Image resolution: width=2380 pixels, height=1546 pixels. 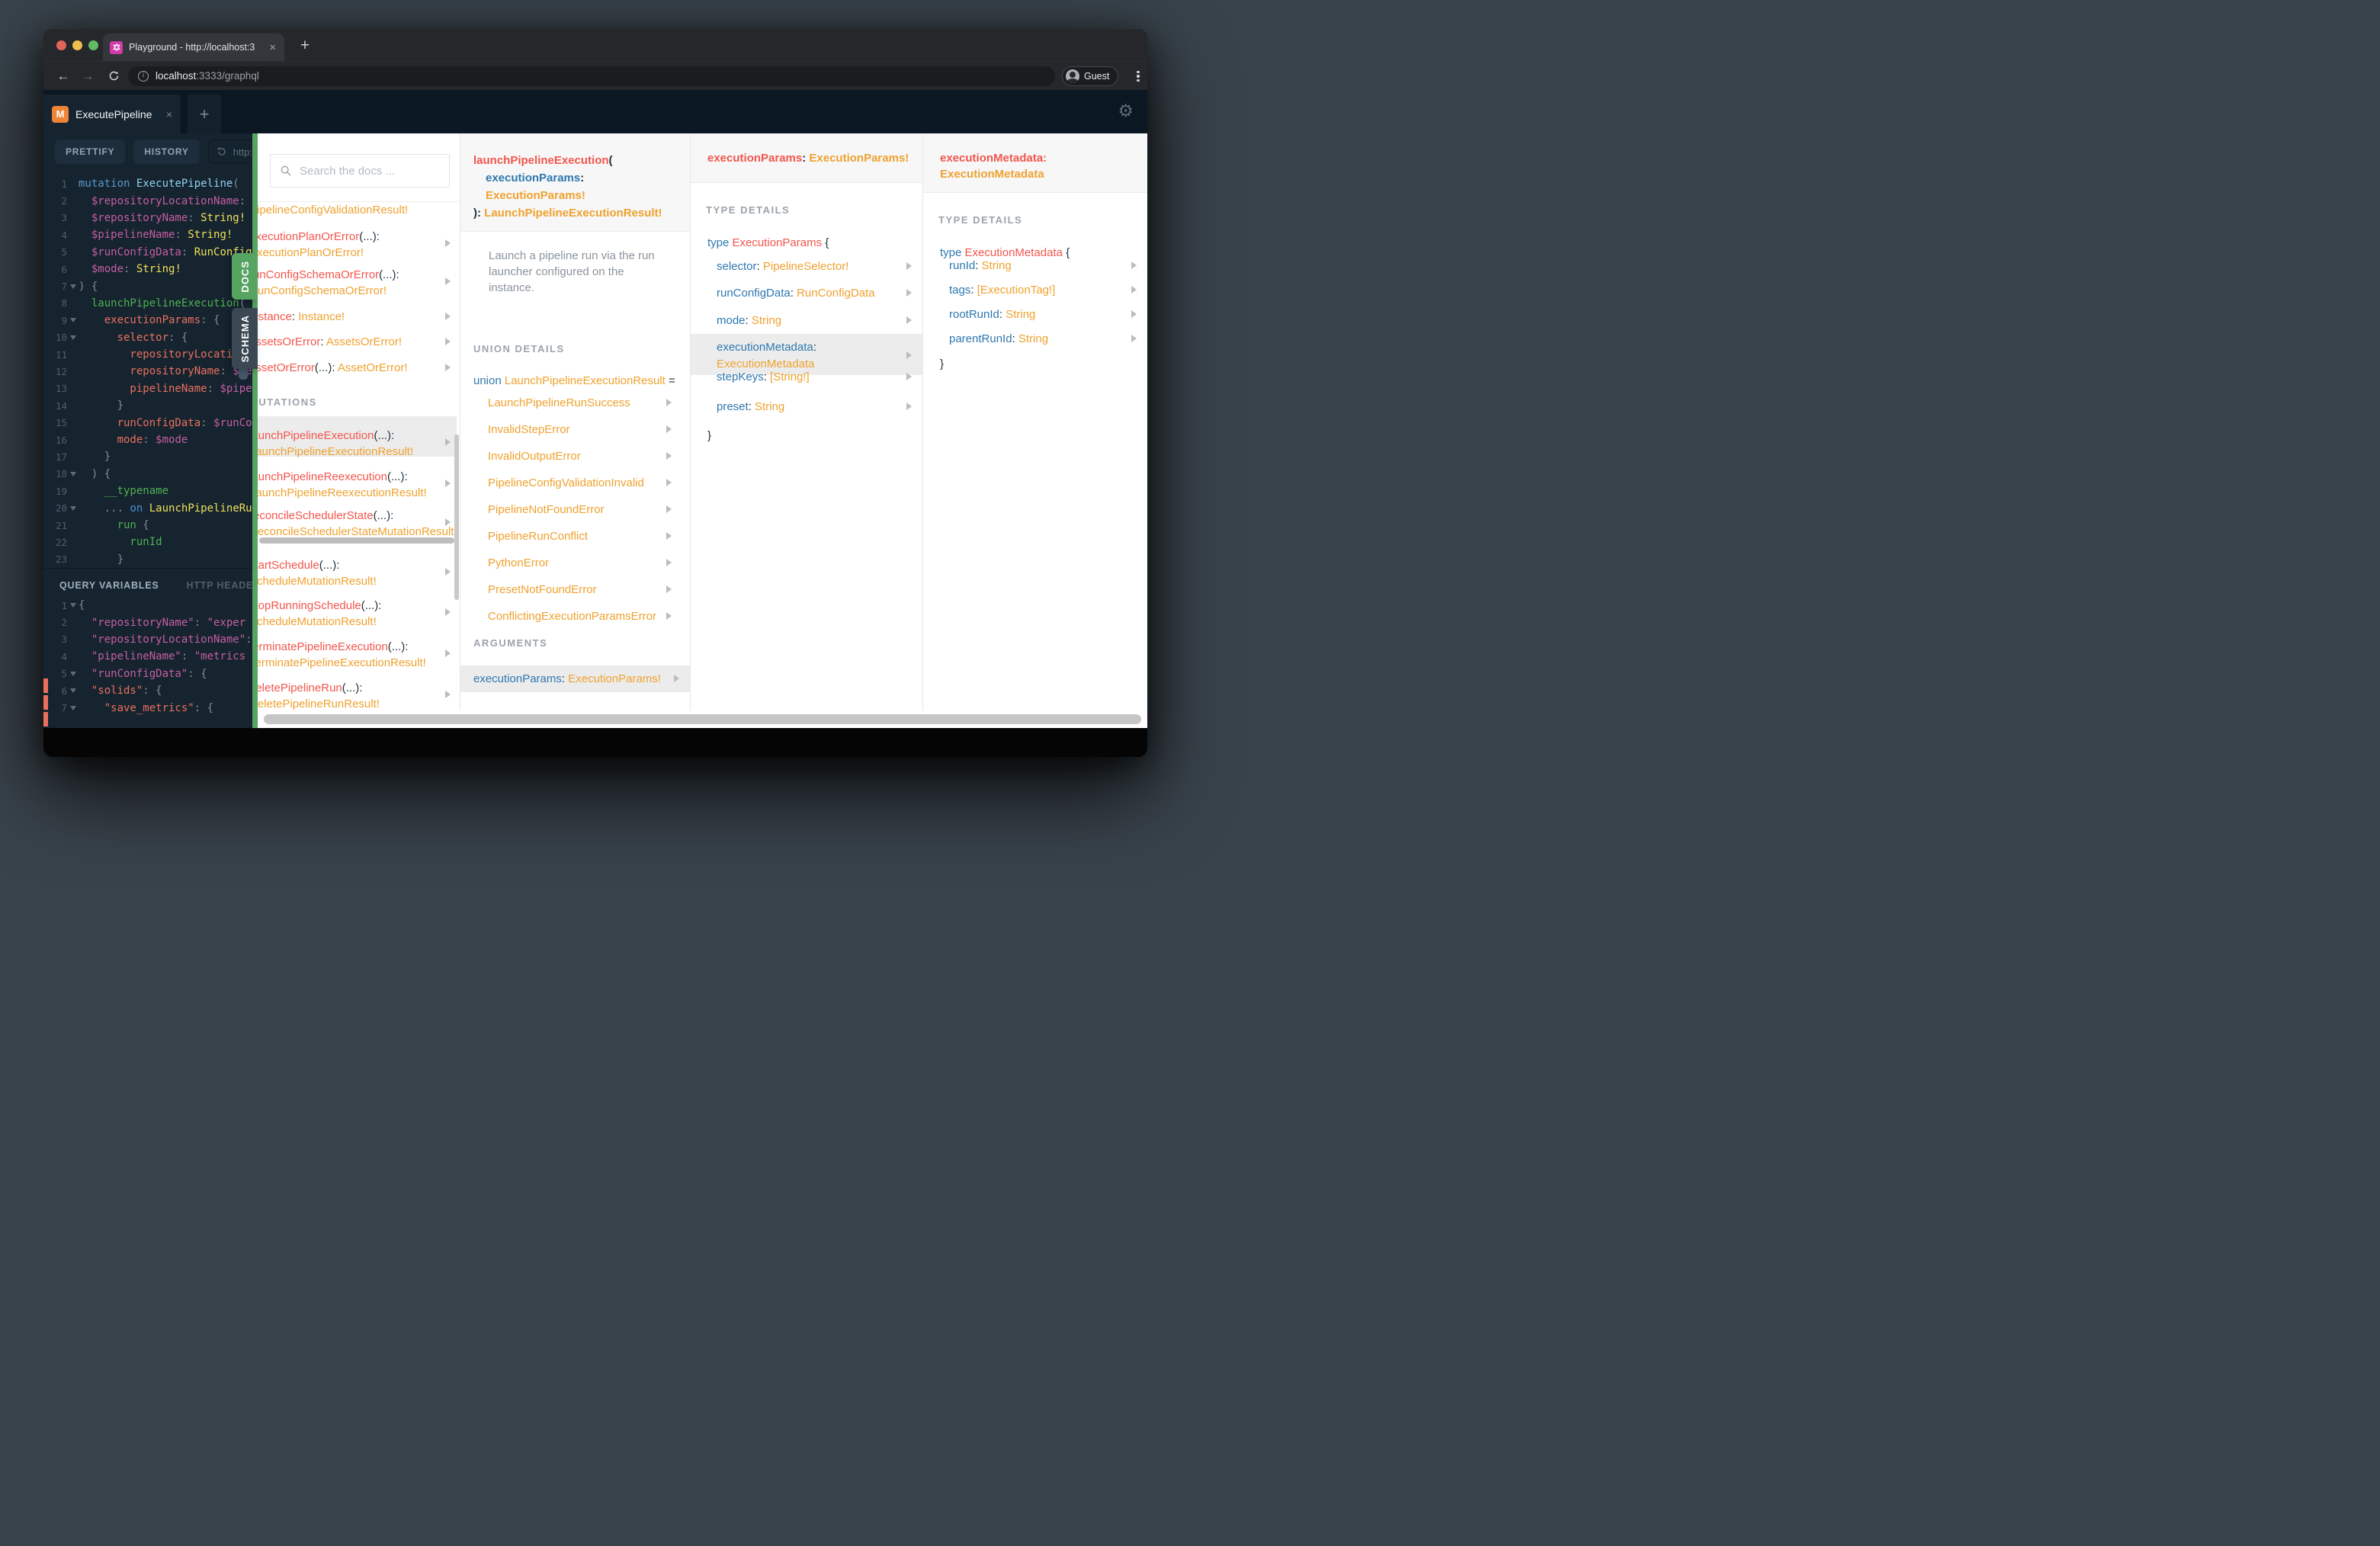 I want to click on argument-row: executionParams: ExecutionParams!, so click(x=567, y=679).